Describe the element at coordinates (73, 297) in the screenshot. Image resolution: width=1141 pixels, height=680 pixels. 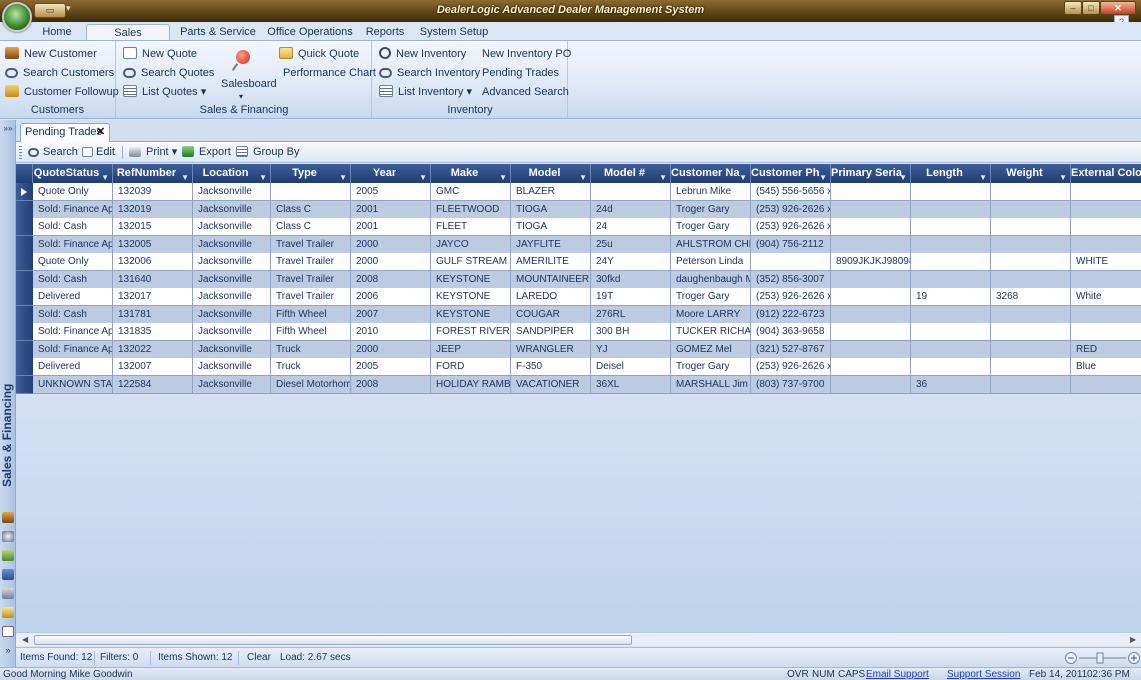
I see `table-cell: Delivered` at that location.